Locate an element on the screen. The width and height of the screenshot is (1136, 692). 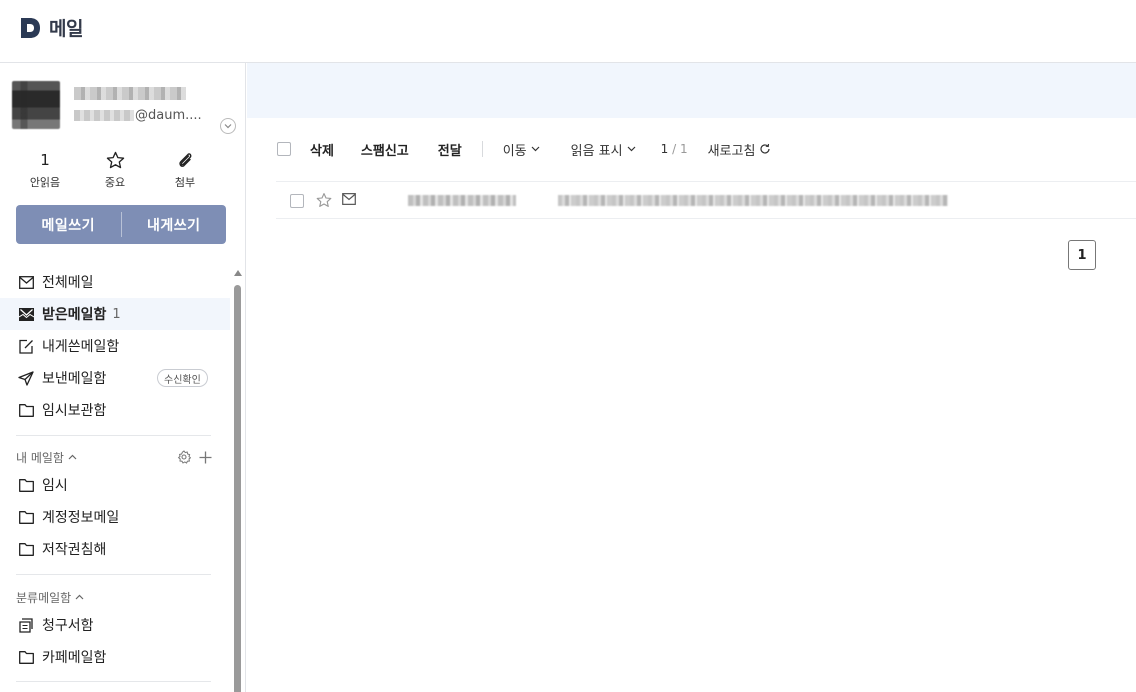
receipt-icon is located at coordinates (25, 625).